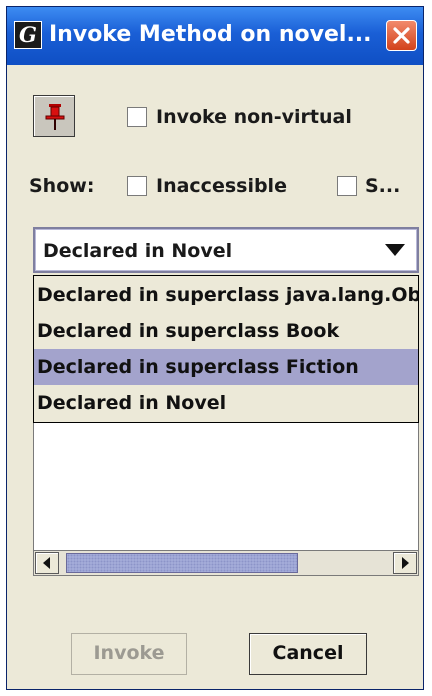 This screenshot has height=696, width=432. I want to click on dropdown-option-novel: Declared in Novel, so click(226, 403).